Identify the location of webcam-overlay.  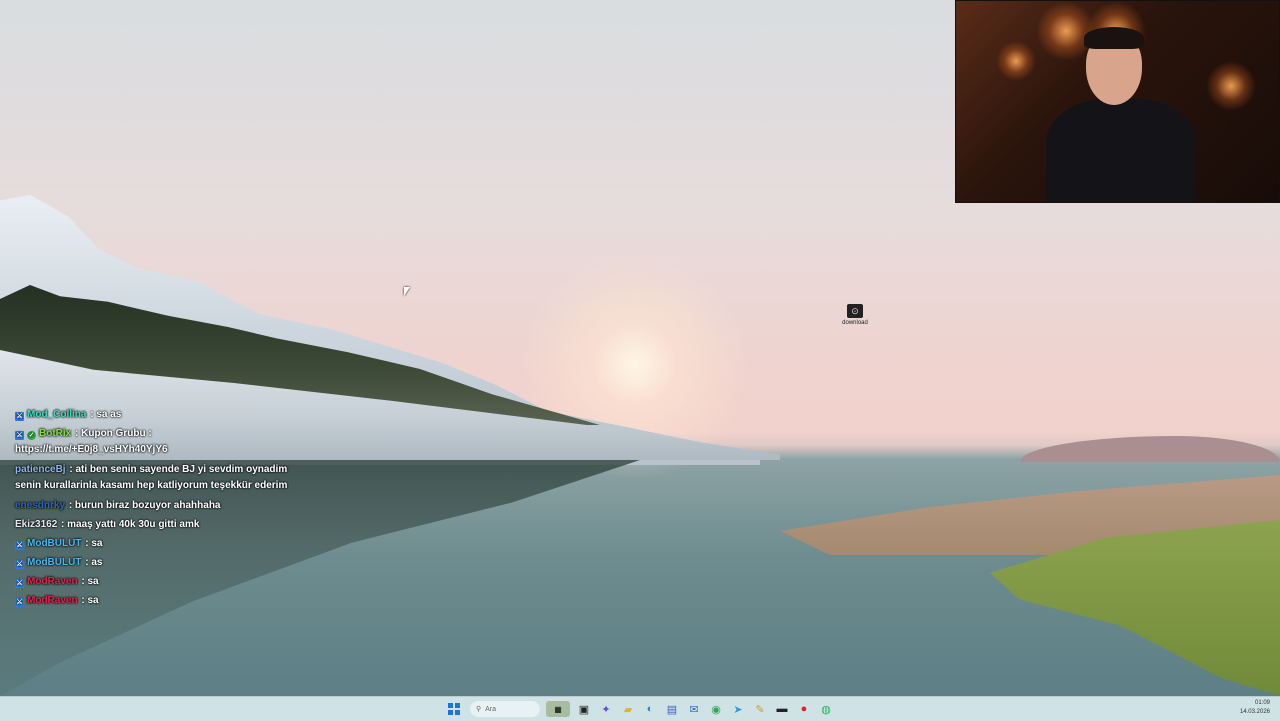
(1117, 101).